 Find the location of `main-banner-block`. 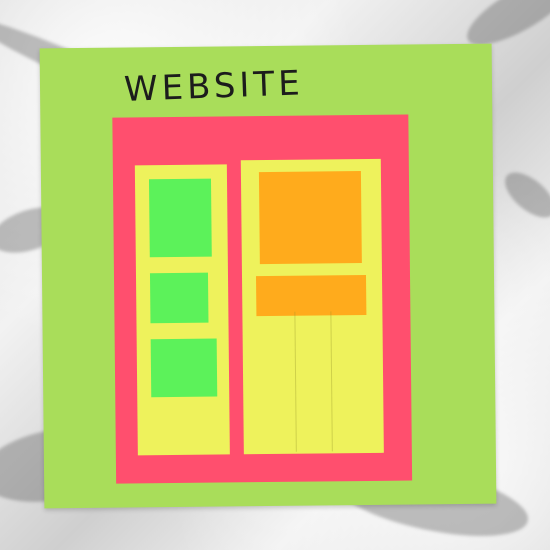

main-banner-block is located at coordinates (311, 295).